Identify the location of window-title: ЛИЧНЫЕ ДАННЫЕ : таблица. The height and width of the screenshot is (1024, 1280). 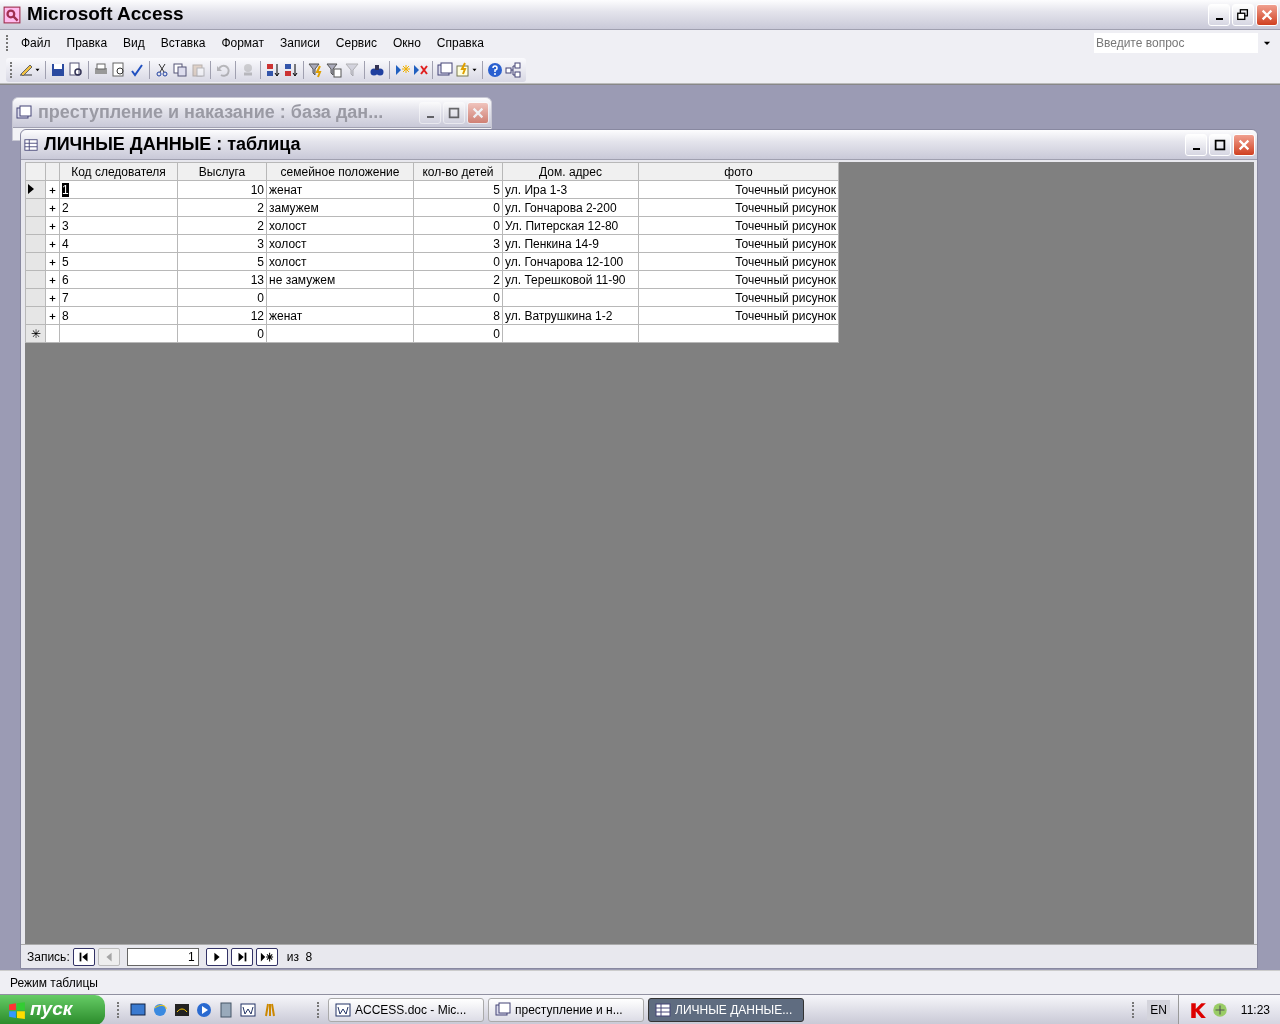
(173, 144).